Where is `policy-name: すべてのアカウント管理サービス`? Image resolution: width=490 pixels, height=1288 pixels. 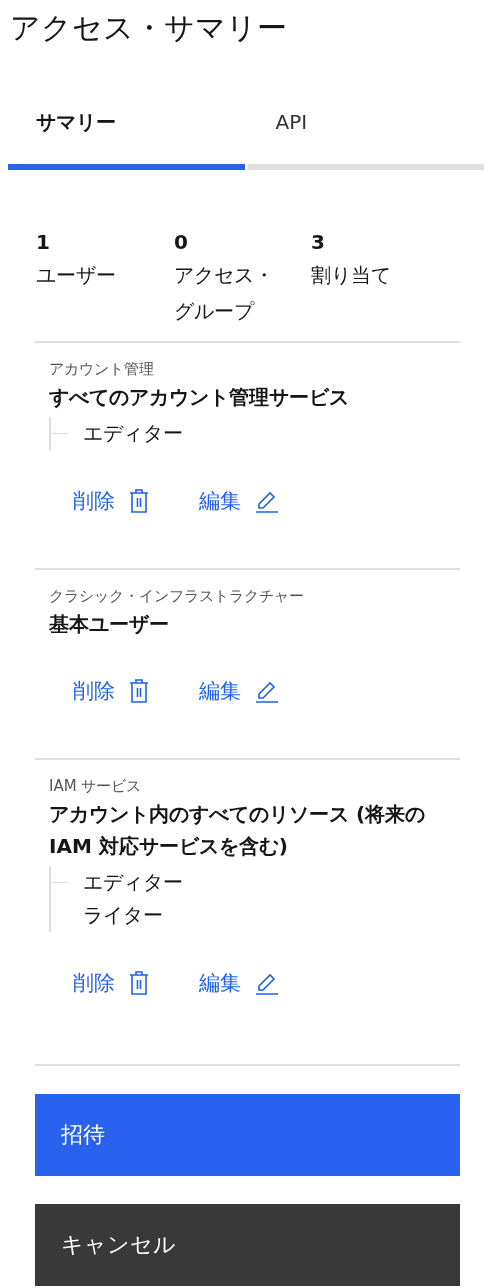
policy-name: すべてのアカウント管理サービス is located at coordinates (199, 397).